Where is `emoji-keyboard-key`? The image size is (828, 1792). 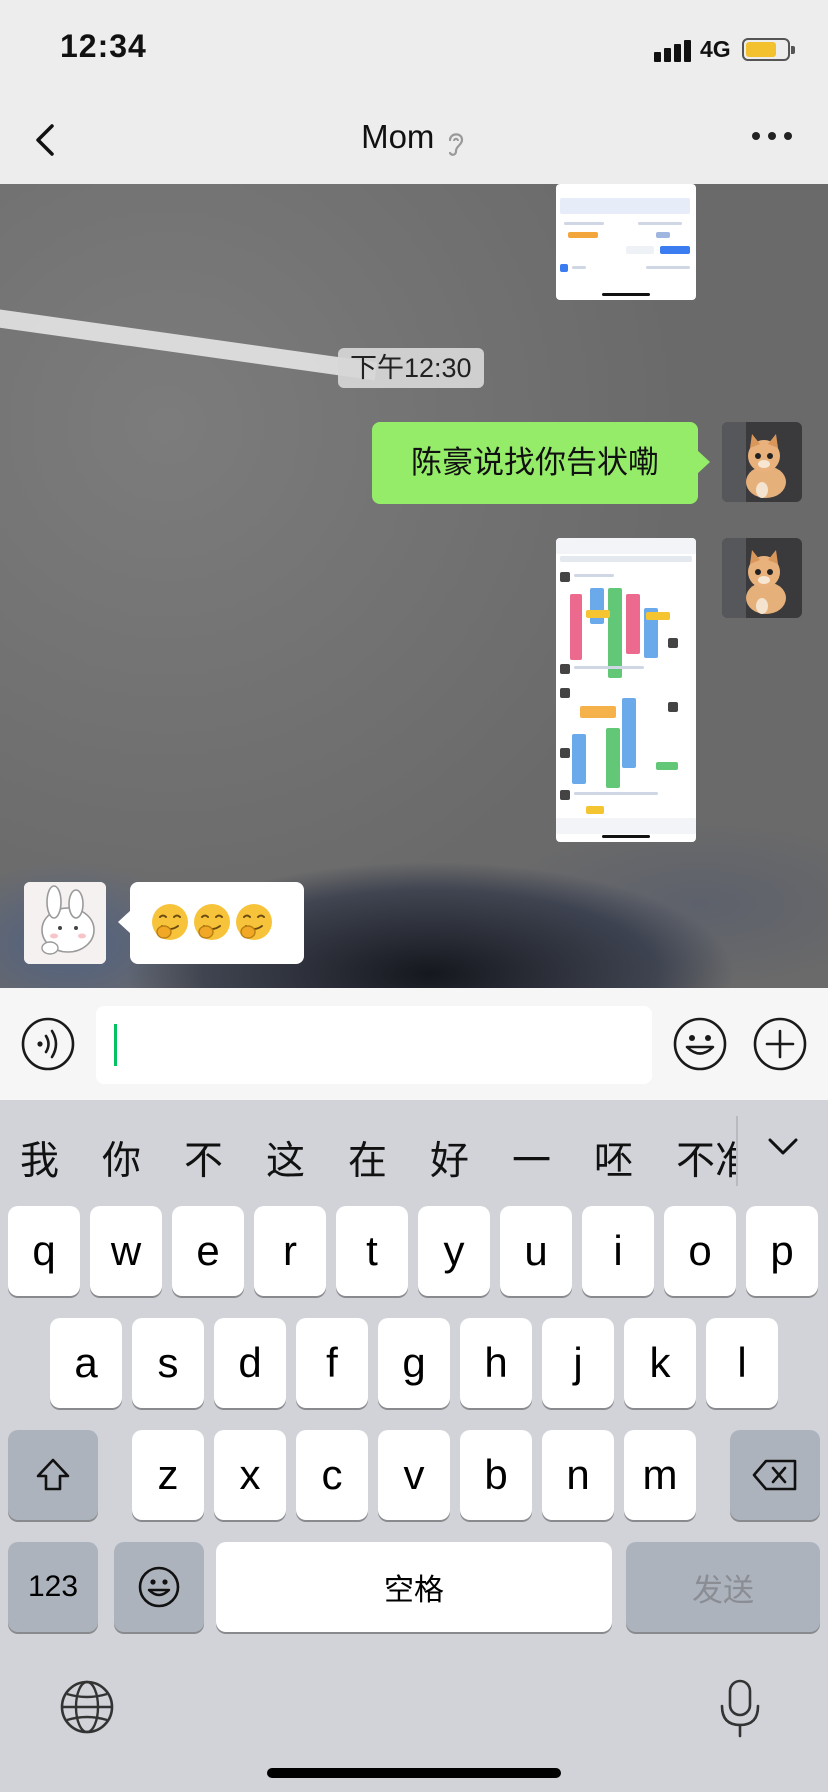 emoji-keyboard-key is located at coordinates (159, 1587).